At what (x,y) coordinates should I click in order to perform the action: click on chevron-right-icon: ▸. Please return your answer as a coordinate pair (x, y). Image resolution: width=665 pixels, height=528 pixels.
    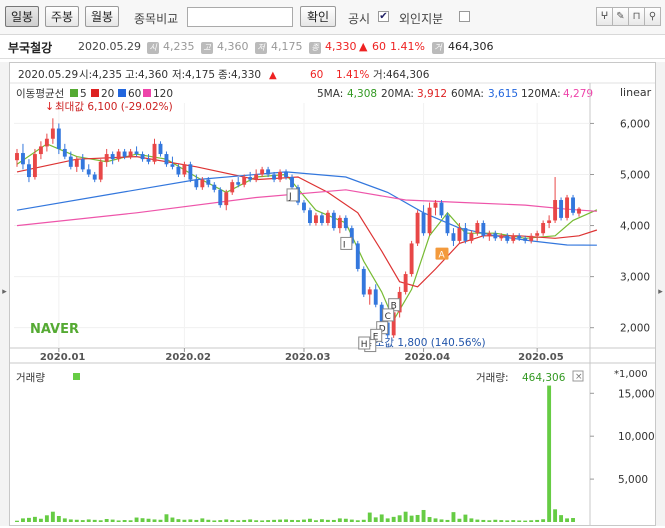
    Looking at the image, I should click on (660, 292).